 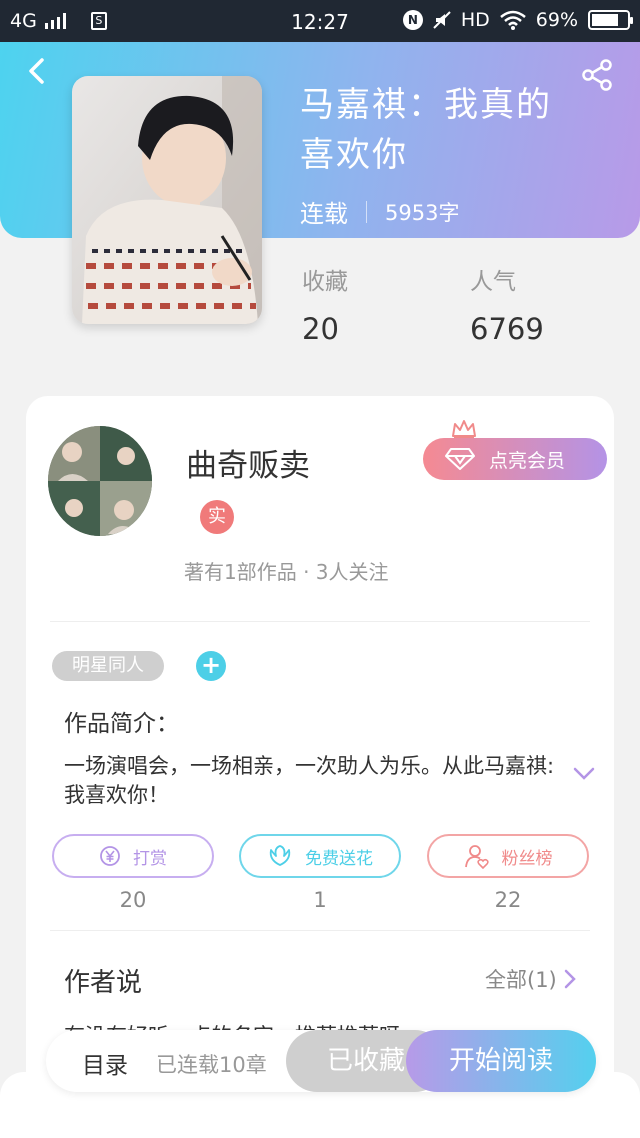 I want to click on send-flower-button: 免费送花, so click(x=320, y=856).